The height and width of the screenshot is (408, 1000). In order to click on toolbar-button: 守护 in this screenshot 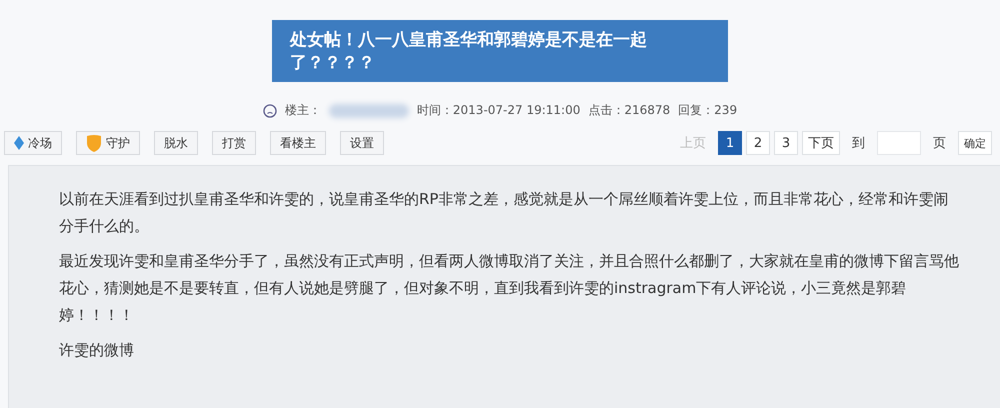, I will do `click(108, 143)`.